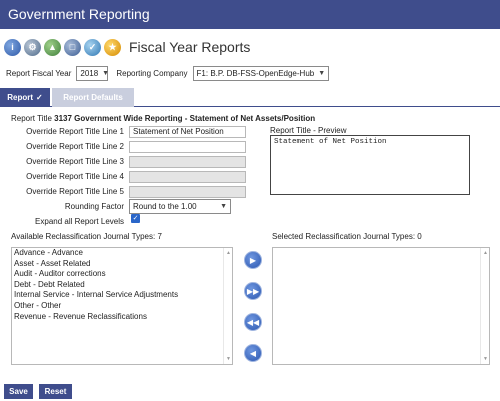 The width and height of the screenshot is (500, 401). I want to click on reset-button: Reset, so click(55, 391).